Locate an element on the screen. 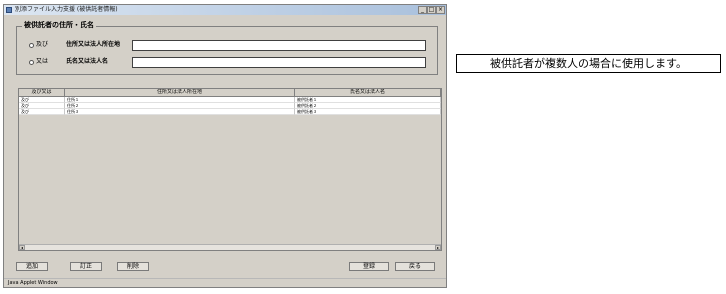 The image size is (726, 294). header-address: 住所又は法人所在地 is located at coordinates (180, 93).